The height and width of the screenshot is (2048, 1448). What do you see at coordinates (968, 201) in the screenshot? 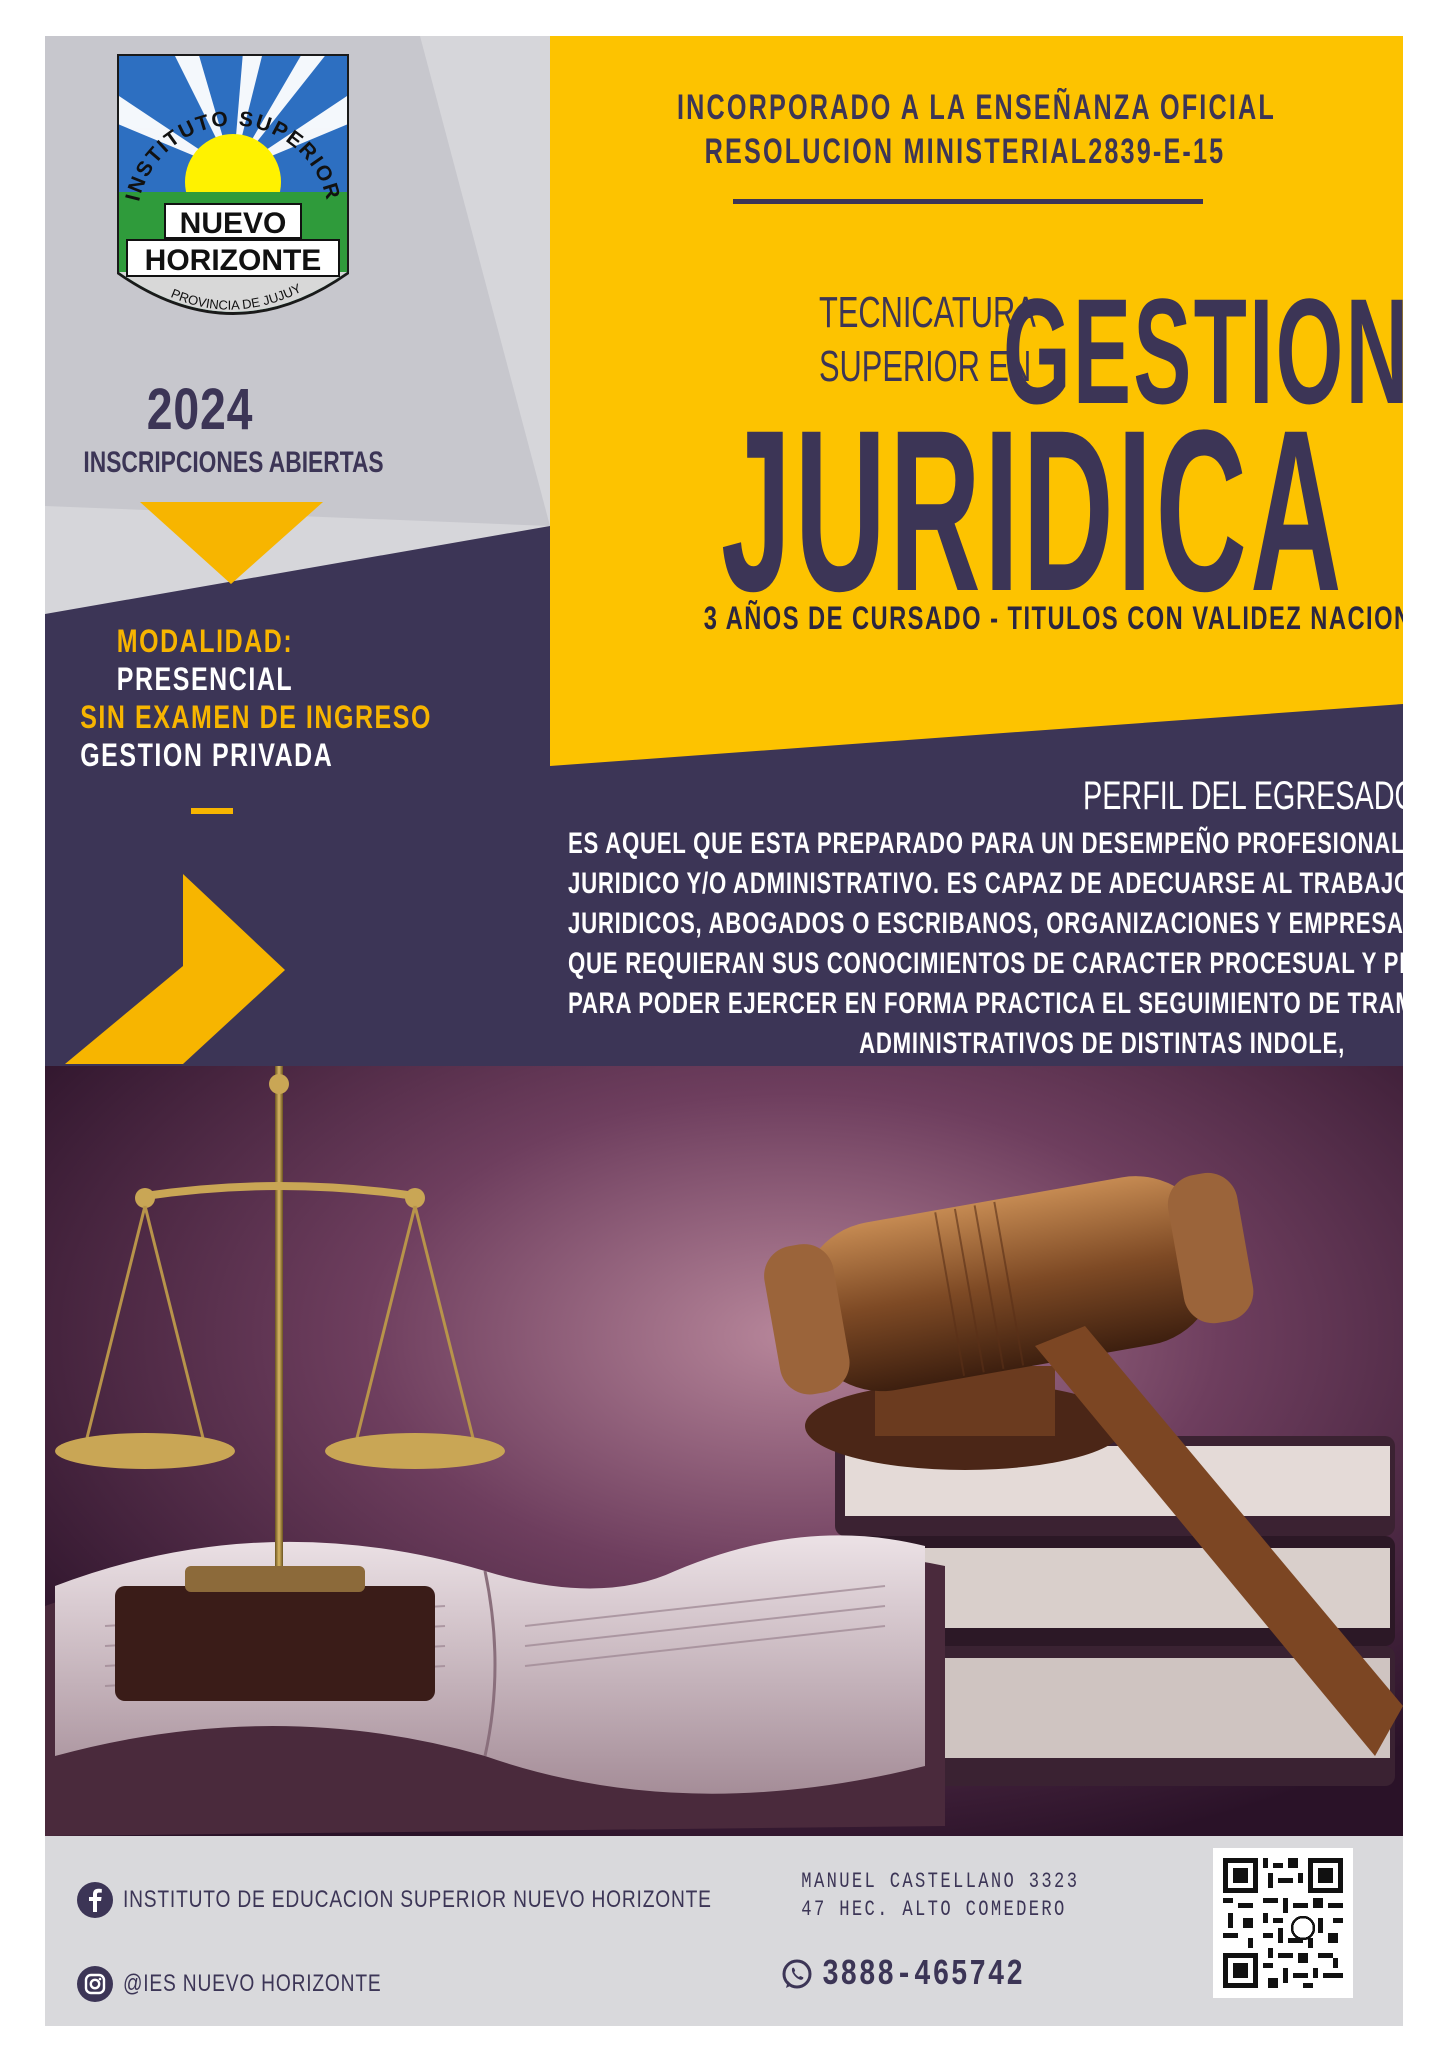
I see `header-divider` at bounding box center [968, 201].